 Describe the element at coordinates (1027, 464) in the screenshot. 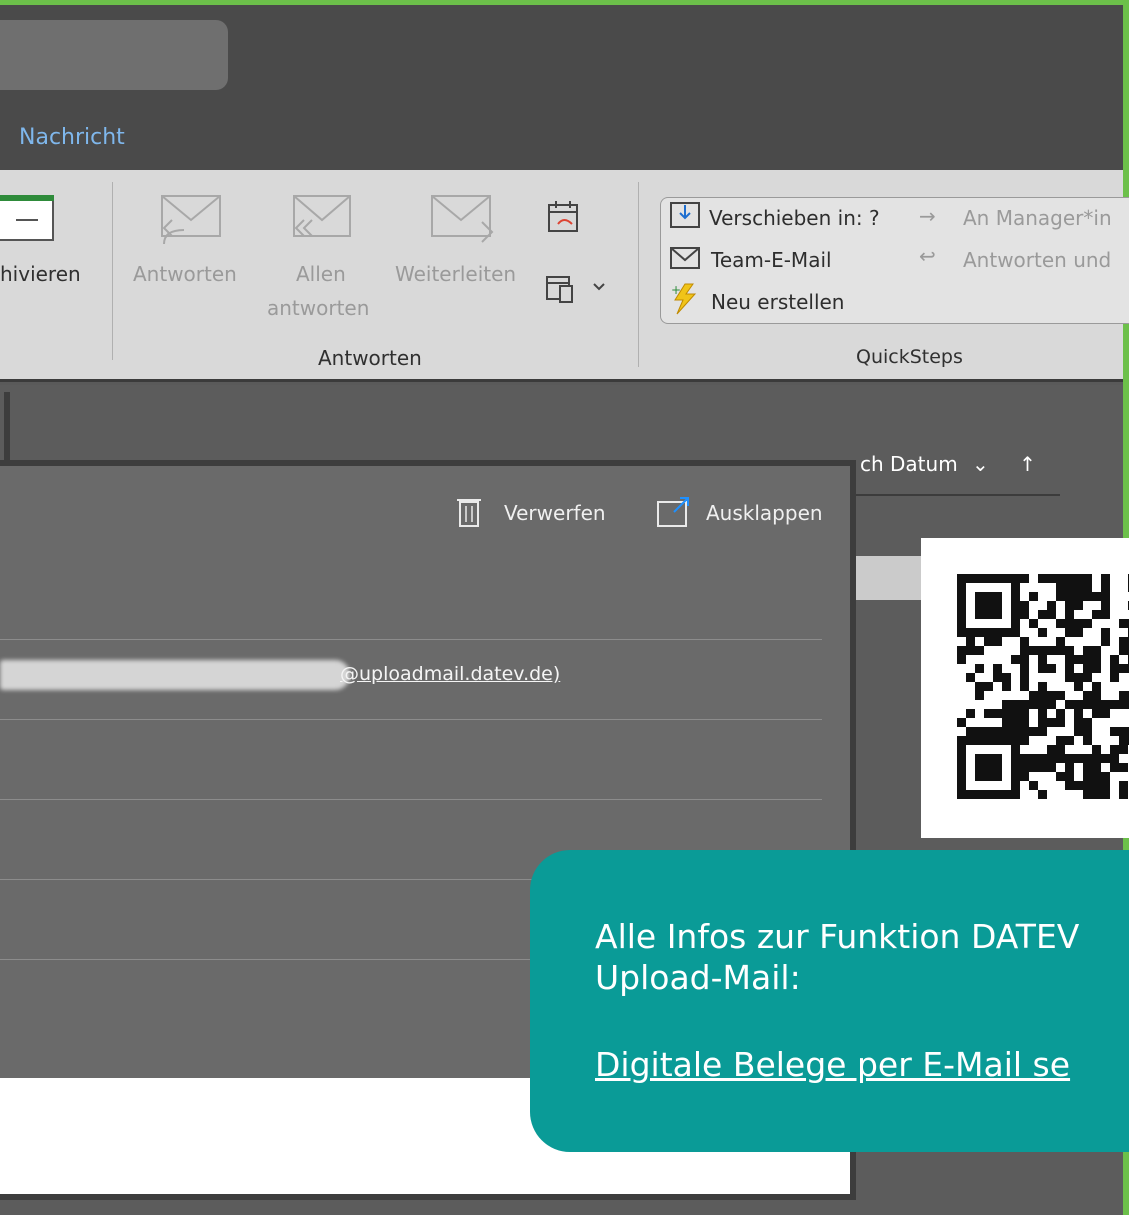

I see `sort-direction-icon: ↑` at that location.